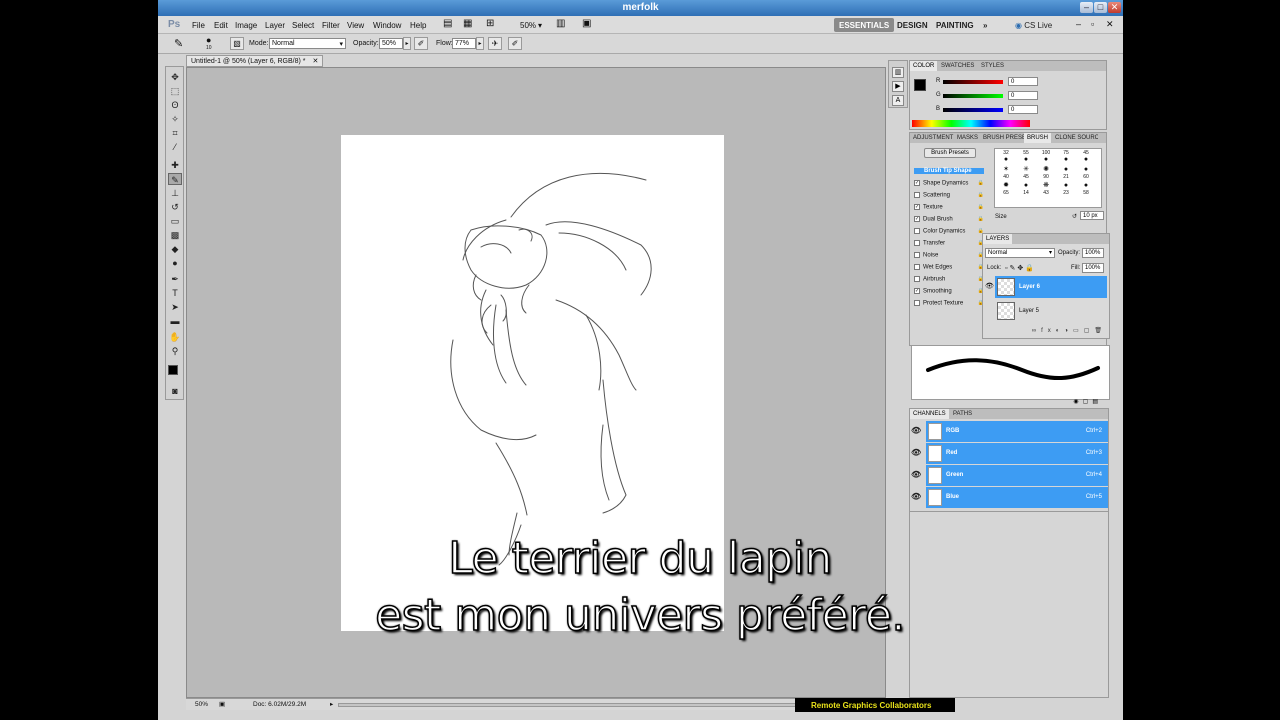  What do you see at coordinates (949, 291) in the screenshot?
I see `brush-option-item: ✓ Smoothing 🔒` at bounding box center [949, 291].